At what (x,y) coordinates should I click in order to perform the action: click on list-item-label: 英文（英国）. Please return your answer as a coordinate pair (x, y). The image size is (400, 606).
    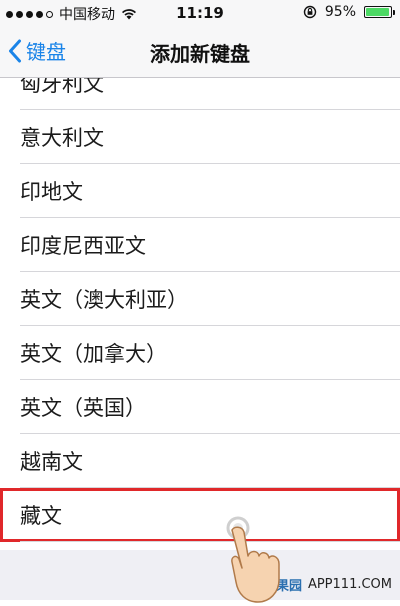
    Looking at the image, I should click on (83, 408).